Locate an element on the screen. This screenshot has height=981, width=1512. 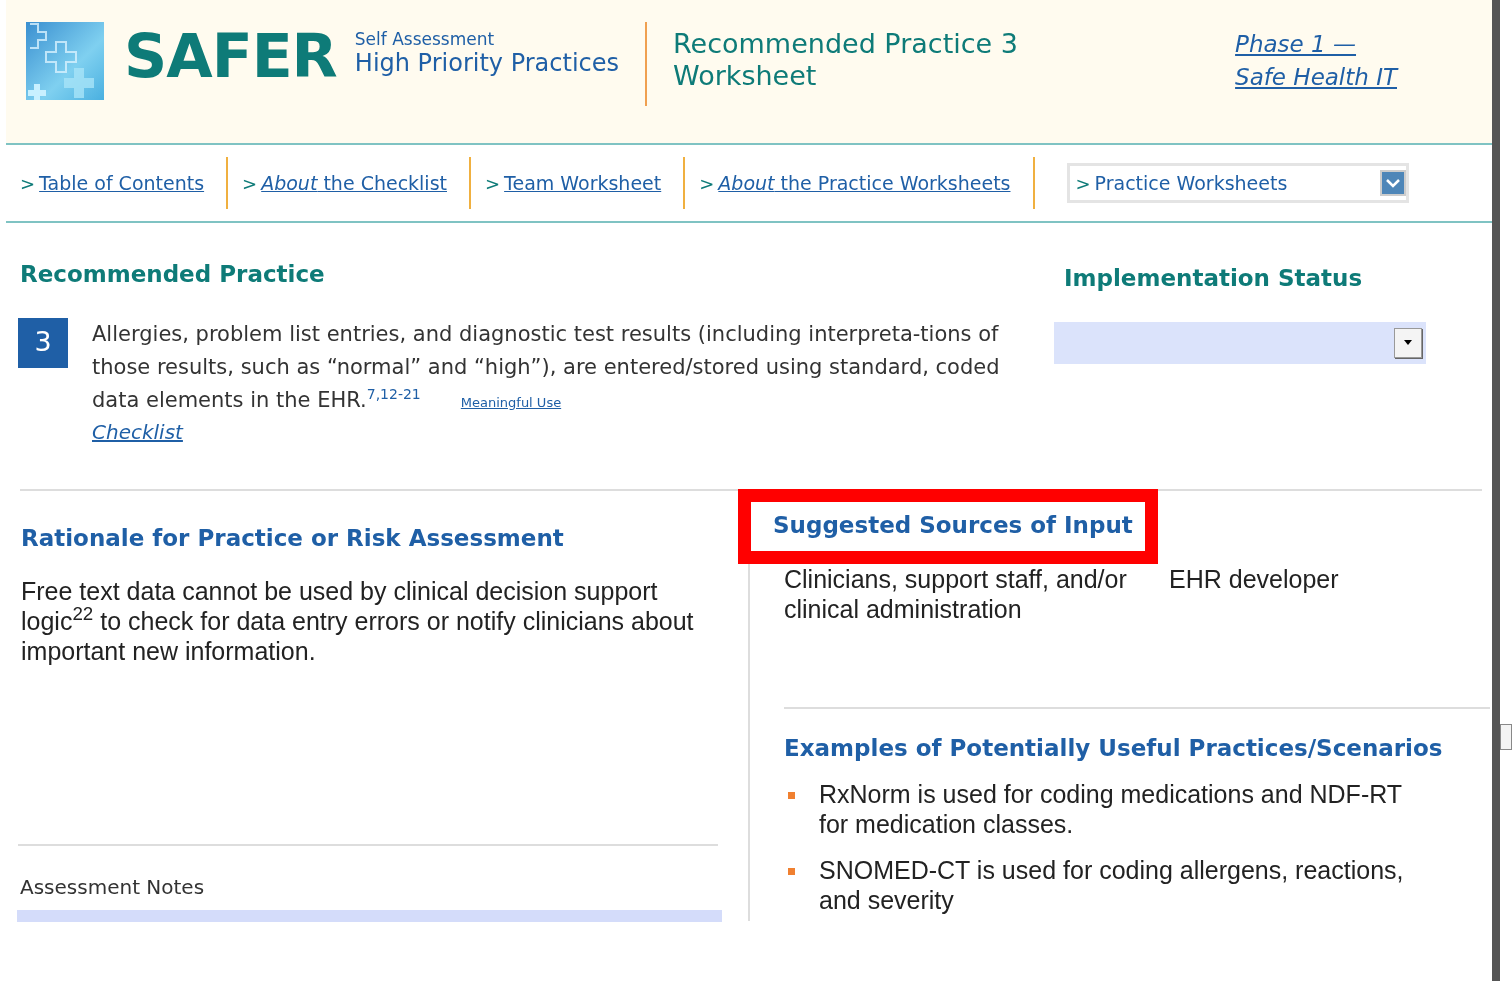
example-item: SNOMED-CT is used for coding allergens, reactions, and severity is located at coordinates (1112, 885).